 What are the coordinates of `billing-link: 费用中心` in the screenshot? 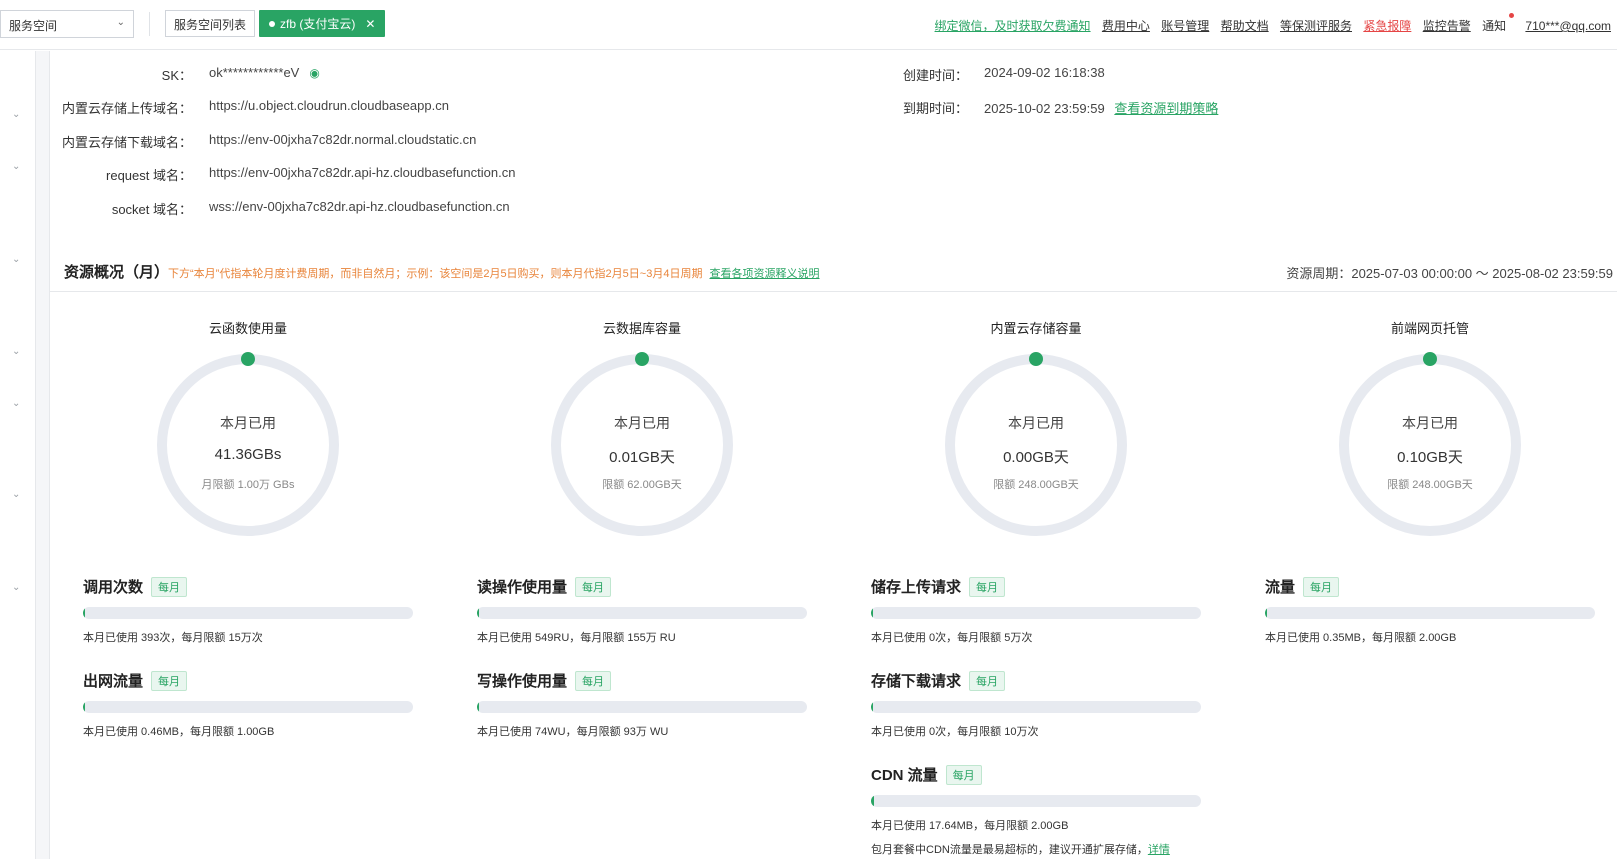 It's located at (1126, 26).